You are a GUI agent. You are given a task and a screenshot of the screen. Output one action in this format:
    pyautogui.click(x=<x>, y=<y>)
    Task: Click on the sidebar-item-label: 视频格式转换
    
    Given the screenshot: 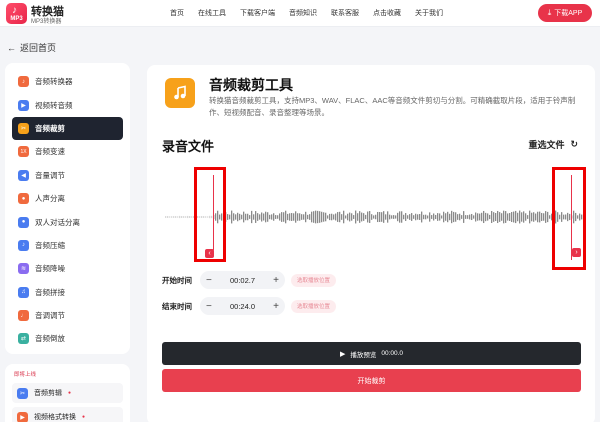 What is the action you would take?
    pyautogui.click(x=55, y=417)
    